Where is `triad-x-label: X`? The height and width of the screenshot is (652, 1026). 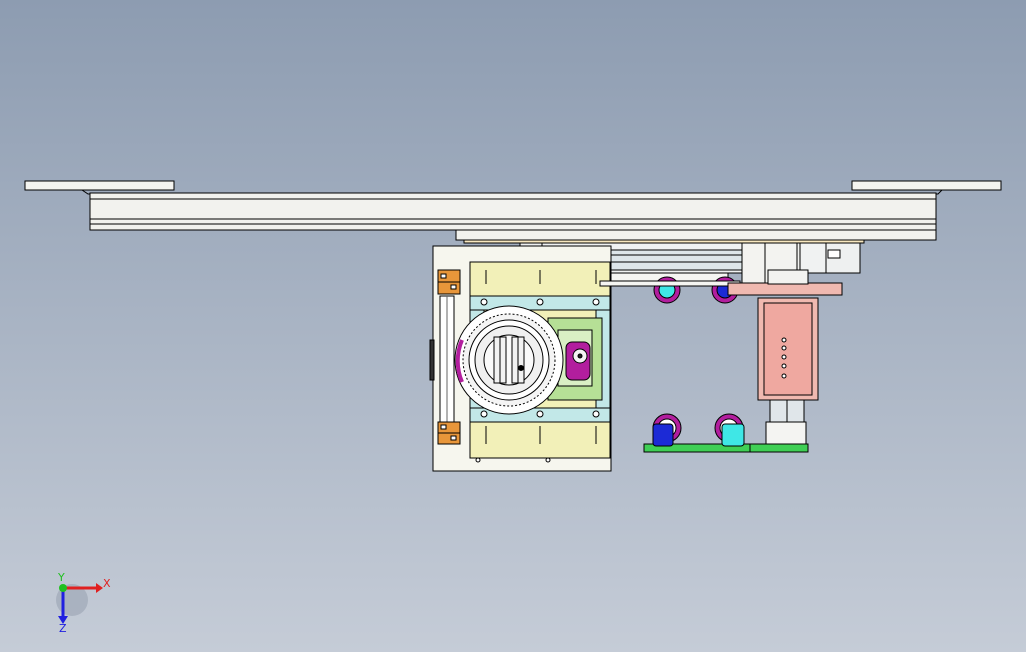
triad-x-label: X is located at coordinates (107, 583).